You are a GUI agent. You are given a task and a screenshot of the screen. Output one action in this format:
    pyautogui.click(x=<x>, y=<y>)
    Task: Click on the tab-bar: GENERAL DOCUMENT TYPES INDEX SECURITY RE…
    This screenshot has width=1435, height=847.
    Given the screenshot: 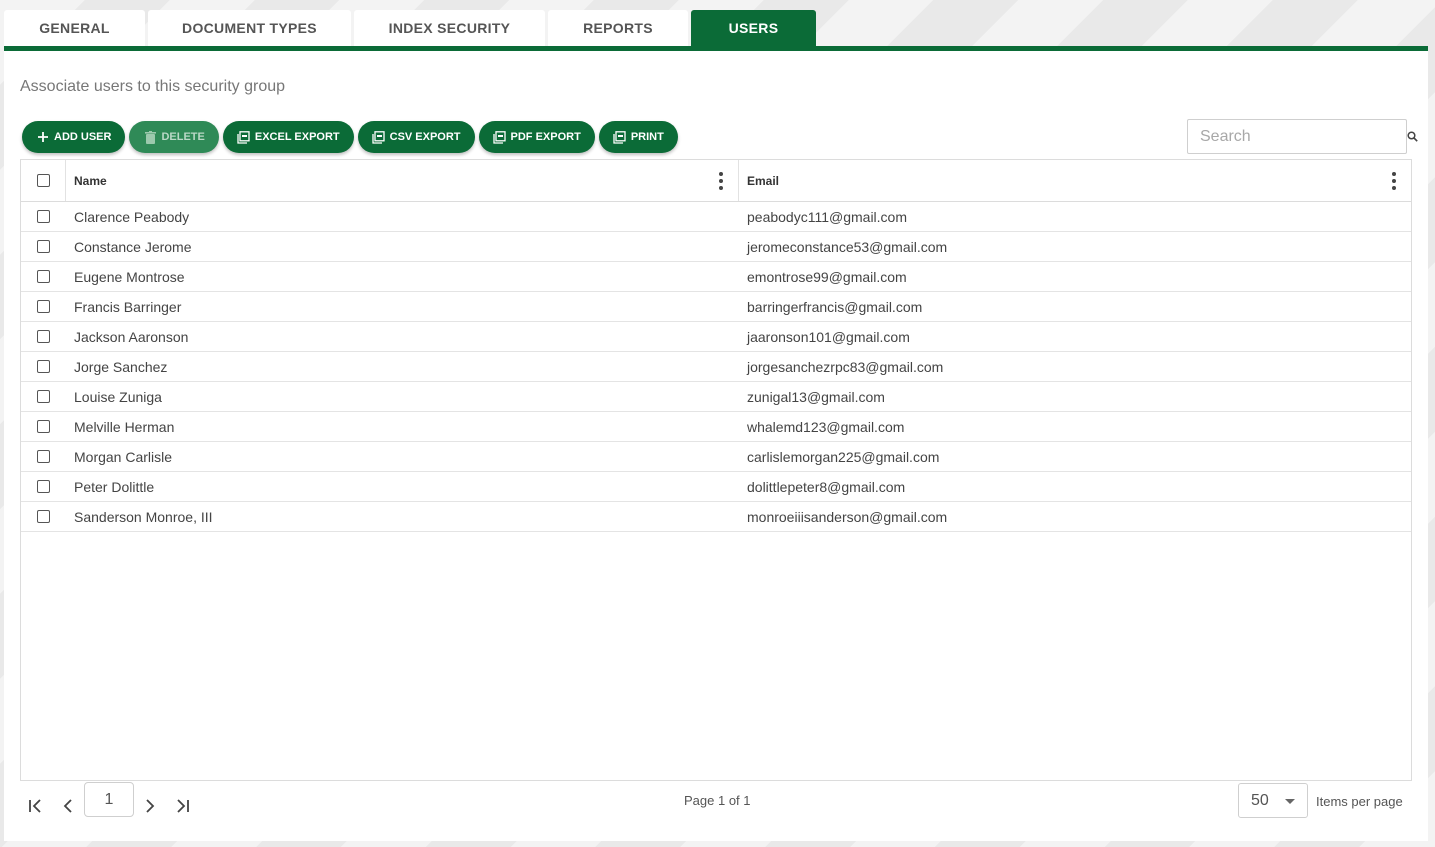 What is the action you would take?
    pyautogui.click(x=411, y=28)
    